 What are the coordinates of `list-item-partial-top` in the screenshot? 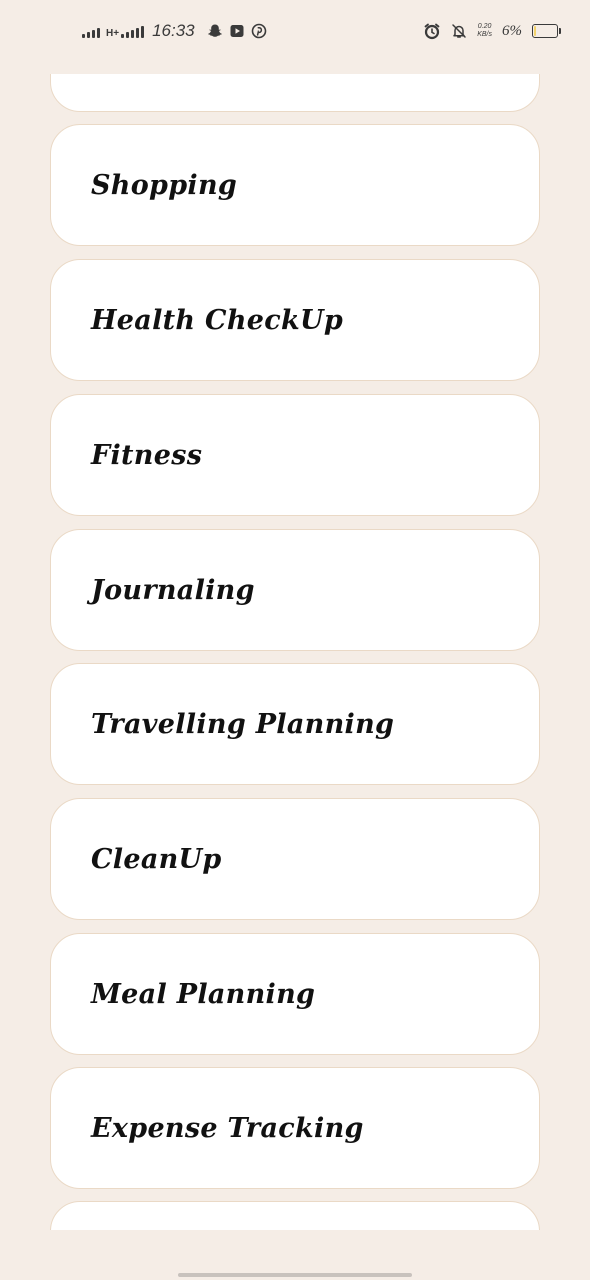 It's located at (295, 93).